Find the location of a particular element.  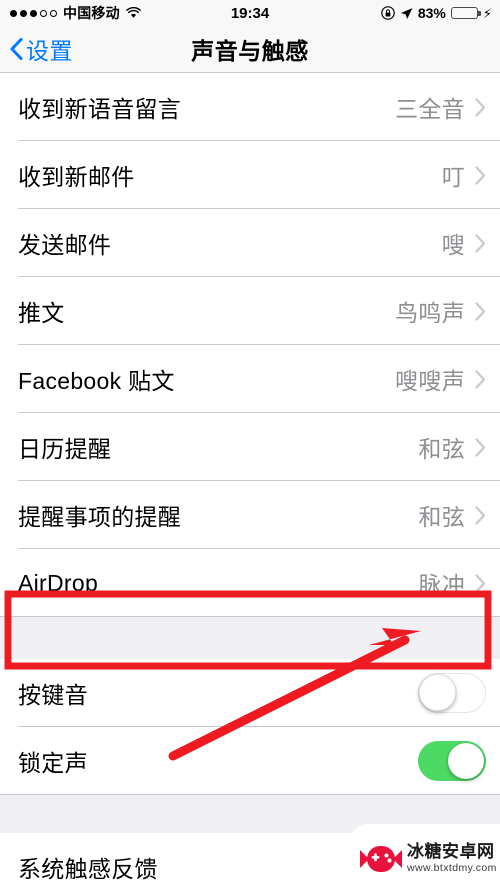

row-value: 脉冲 is located at coordinates (441, 585).